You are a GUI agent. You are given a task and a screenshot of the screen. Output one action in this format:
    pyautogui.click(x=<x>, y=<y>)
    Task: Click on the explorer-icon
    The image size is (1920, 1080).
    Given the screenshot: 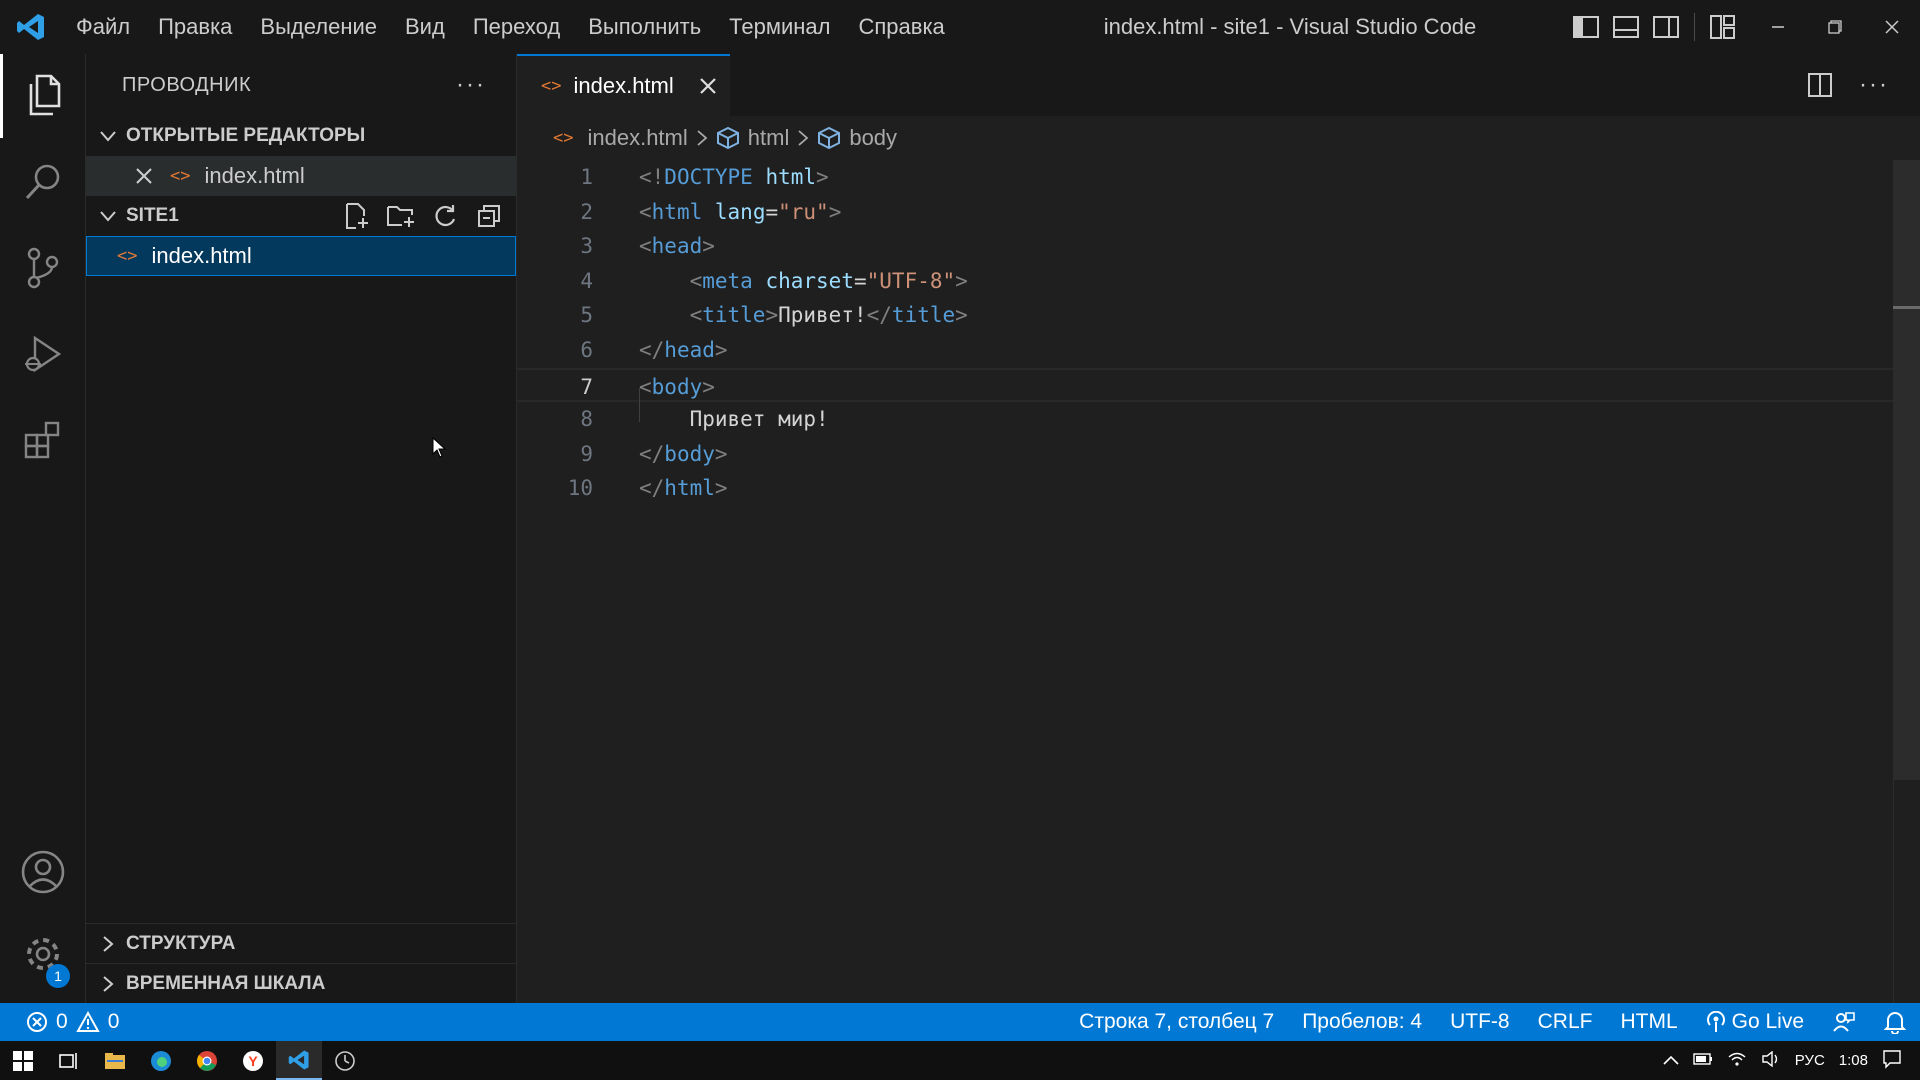 What is the action you would take?
    pyautogui.click(x=43, y=96)
    